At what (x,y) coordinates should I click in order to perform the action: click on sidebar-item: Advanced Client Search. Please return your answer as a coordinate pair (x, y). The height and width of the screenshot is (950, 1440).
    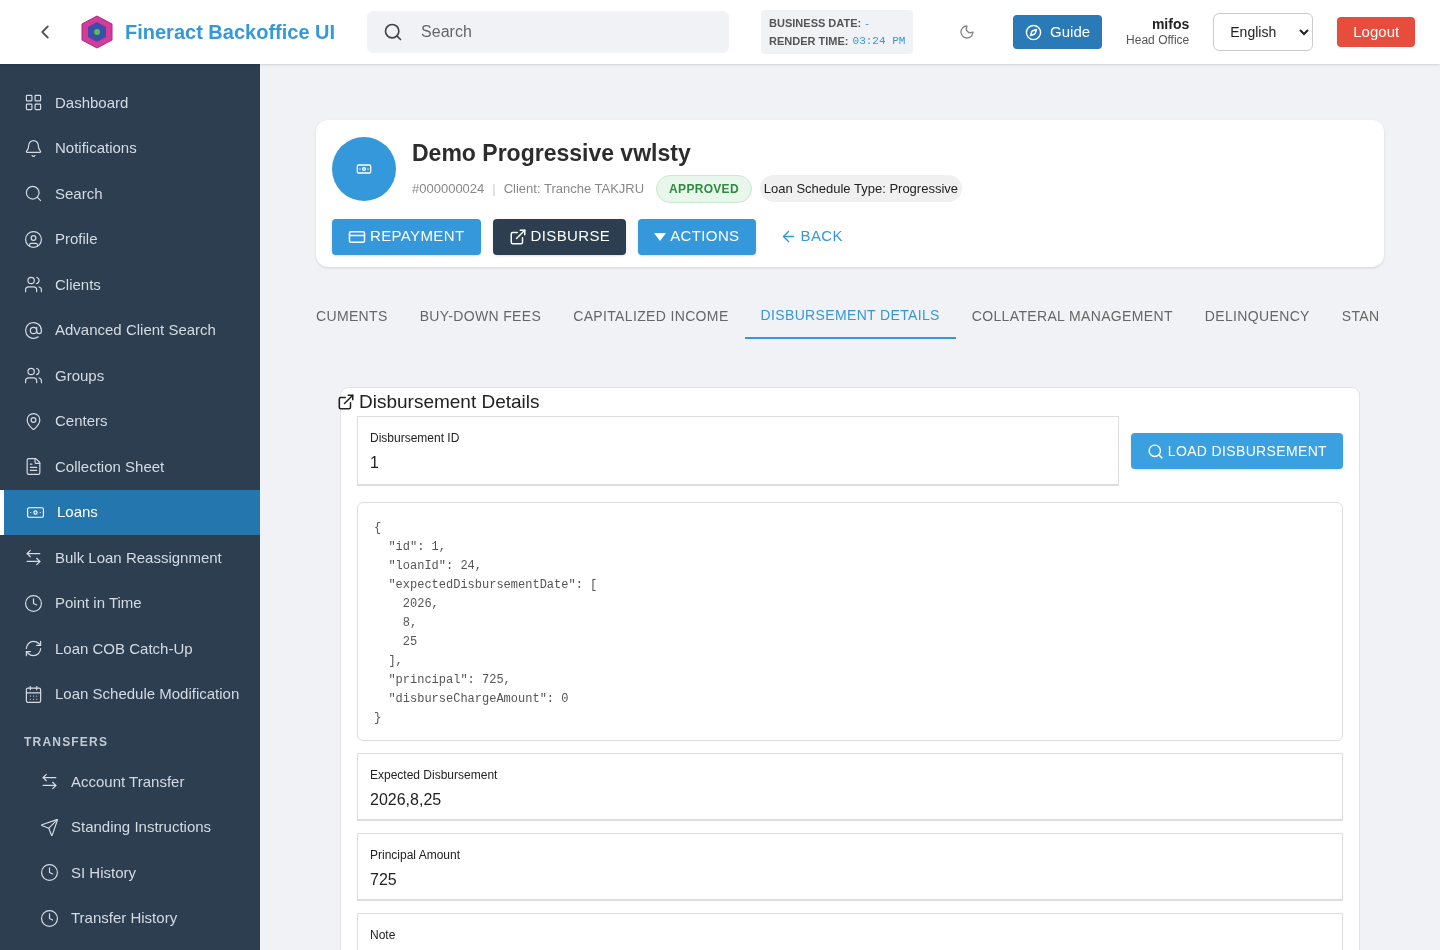
    Looking at the image, I should click on (130, 330).